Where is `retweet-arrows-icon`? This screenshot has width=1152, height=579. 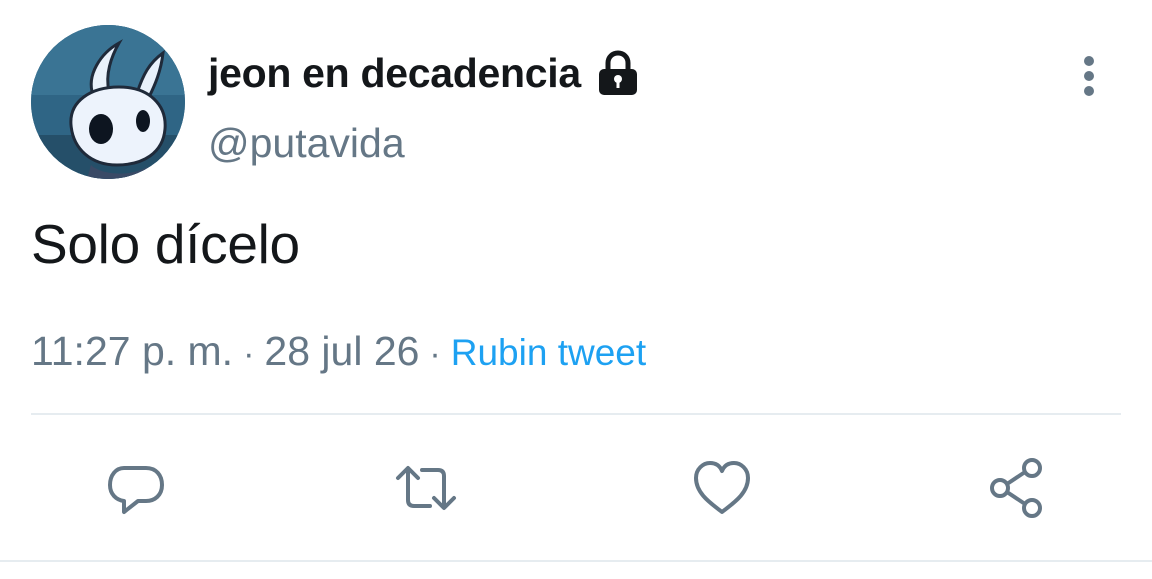
retweet-arrows-icon is located at coordinates (426, 488).